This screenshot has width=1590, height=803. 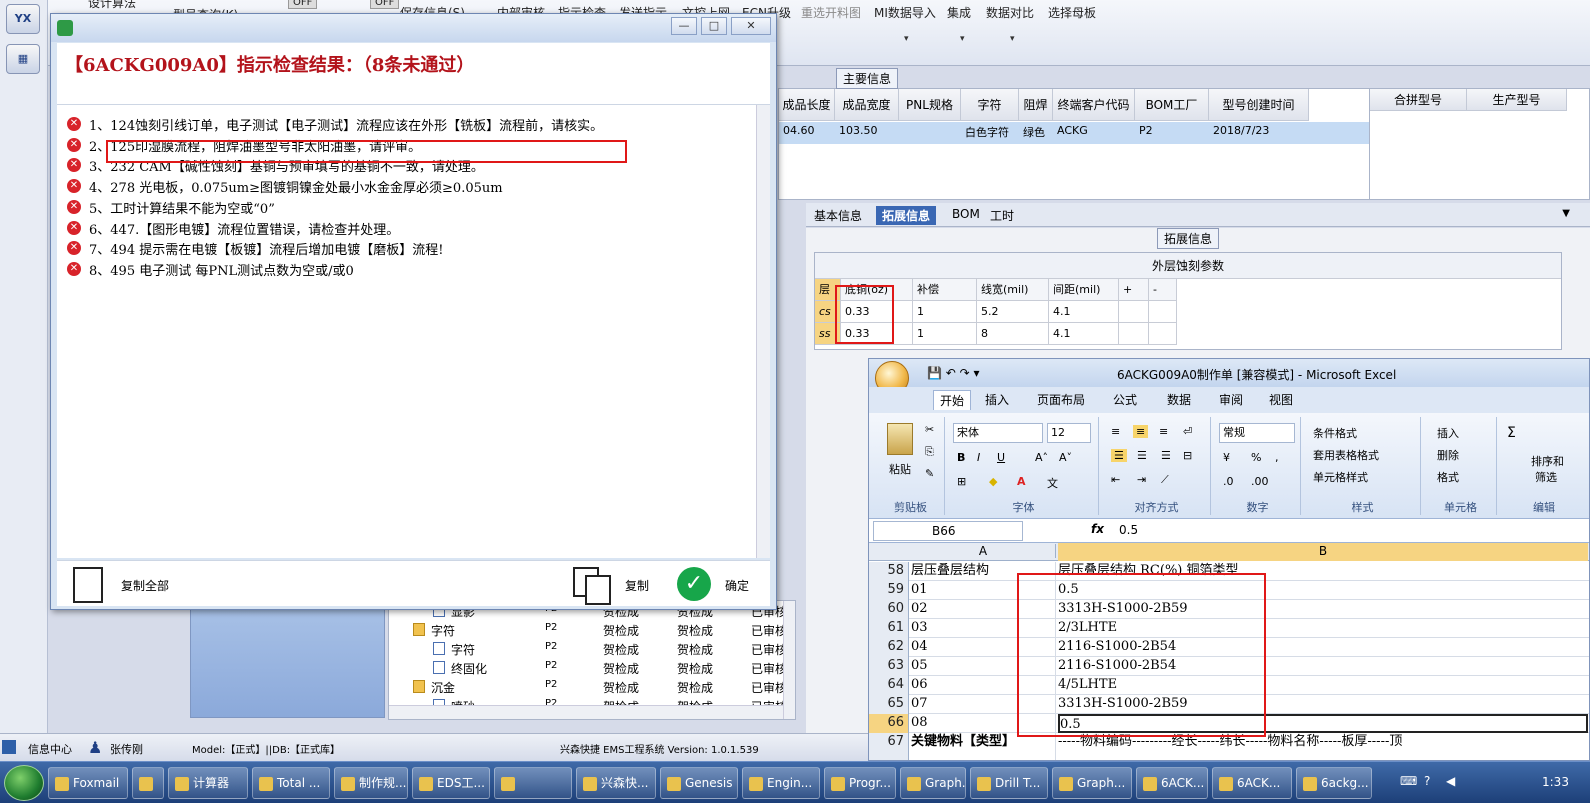 I want to click on ribbon-tab: 公式, so click(x=1125, y=399).